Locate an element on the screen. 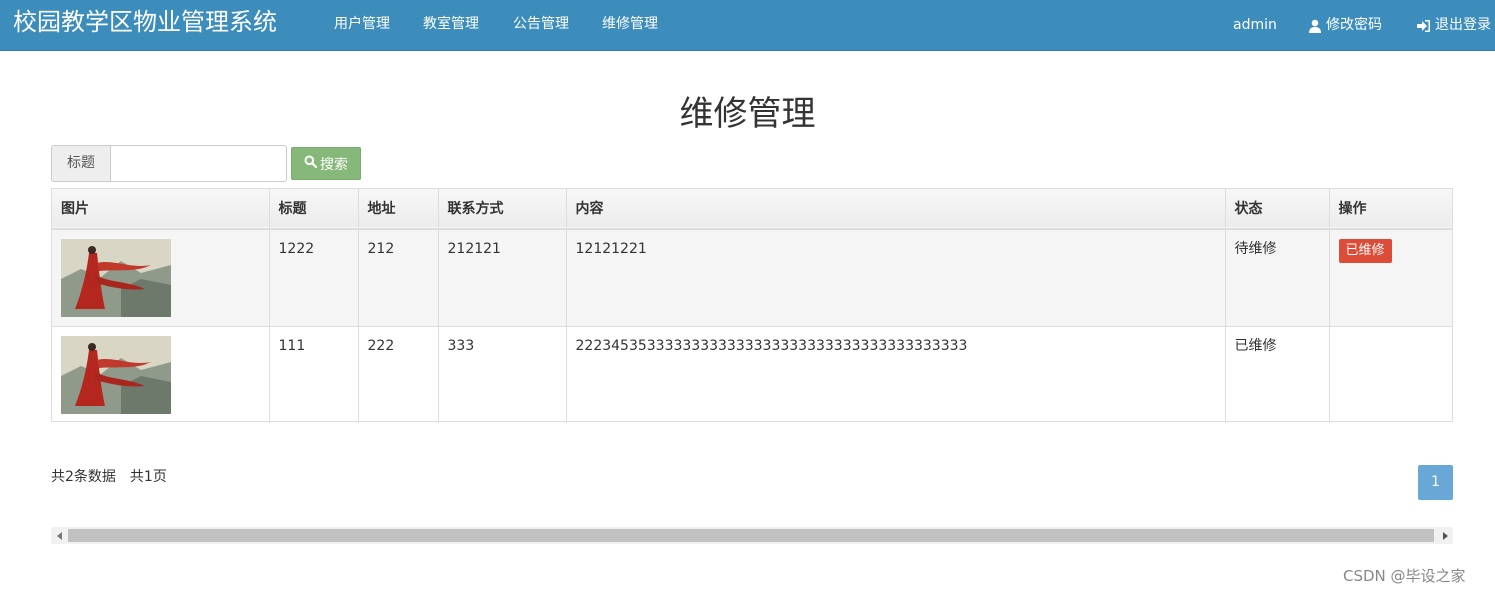  pager-info: 共2条数据 共1页 is located at coordinates (109, 476).